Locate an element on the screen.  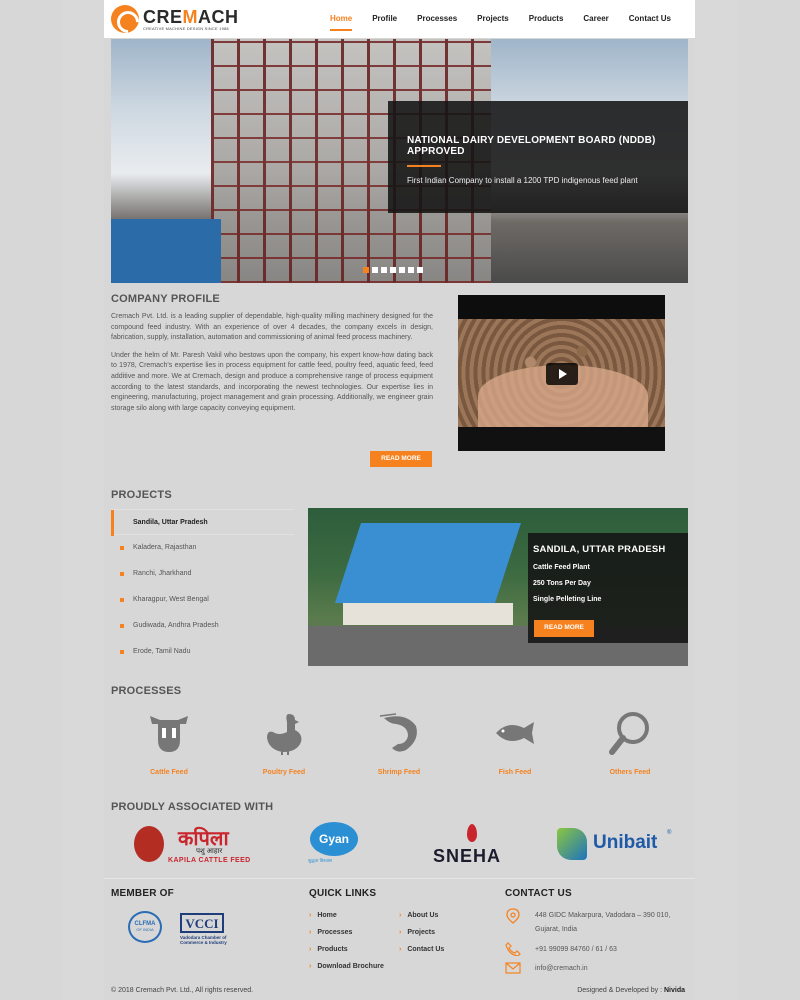
gyan-logo: Gyan शुद्धता विश्वास is located at coordinates (336, 845).